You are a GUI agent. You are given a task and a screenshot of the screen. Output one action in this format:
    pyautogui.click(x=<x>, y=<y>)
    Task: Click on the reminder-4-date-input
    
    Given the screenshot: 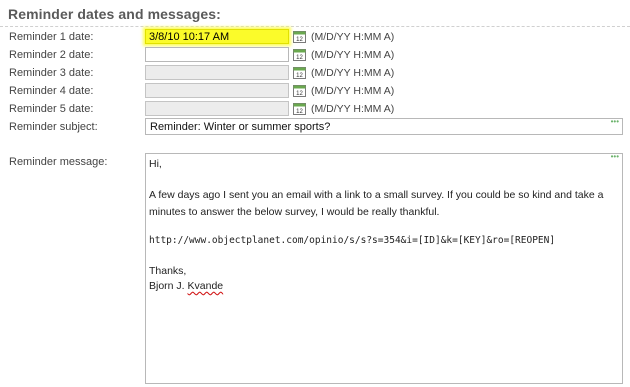 What is the action you would take?
    pyautogui.click(x=217, y=90)
    